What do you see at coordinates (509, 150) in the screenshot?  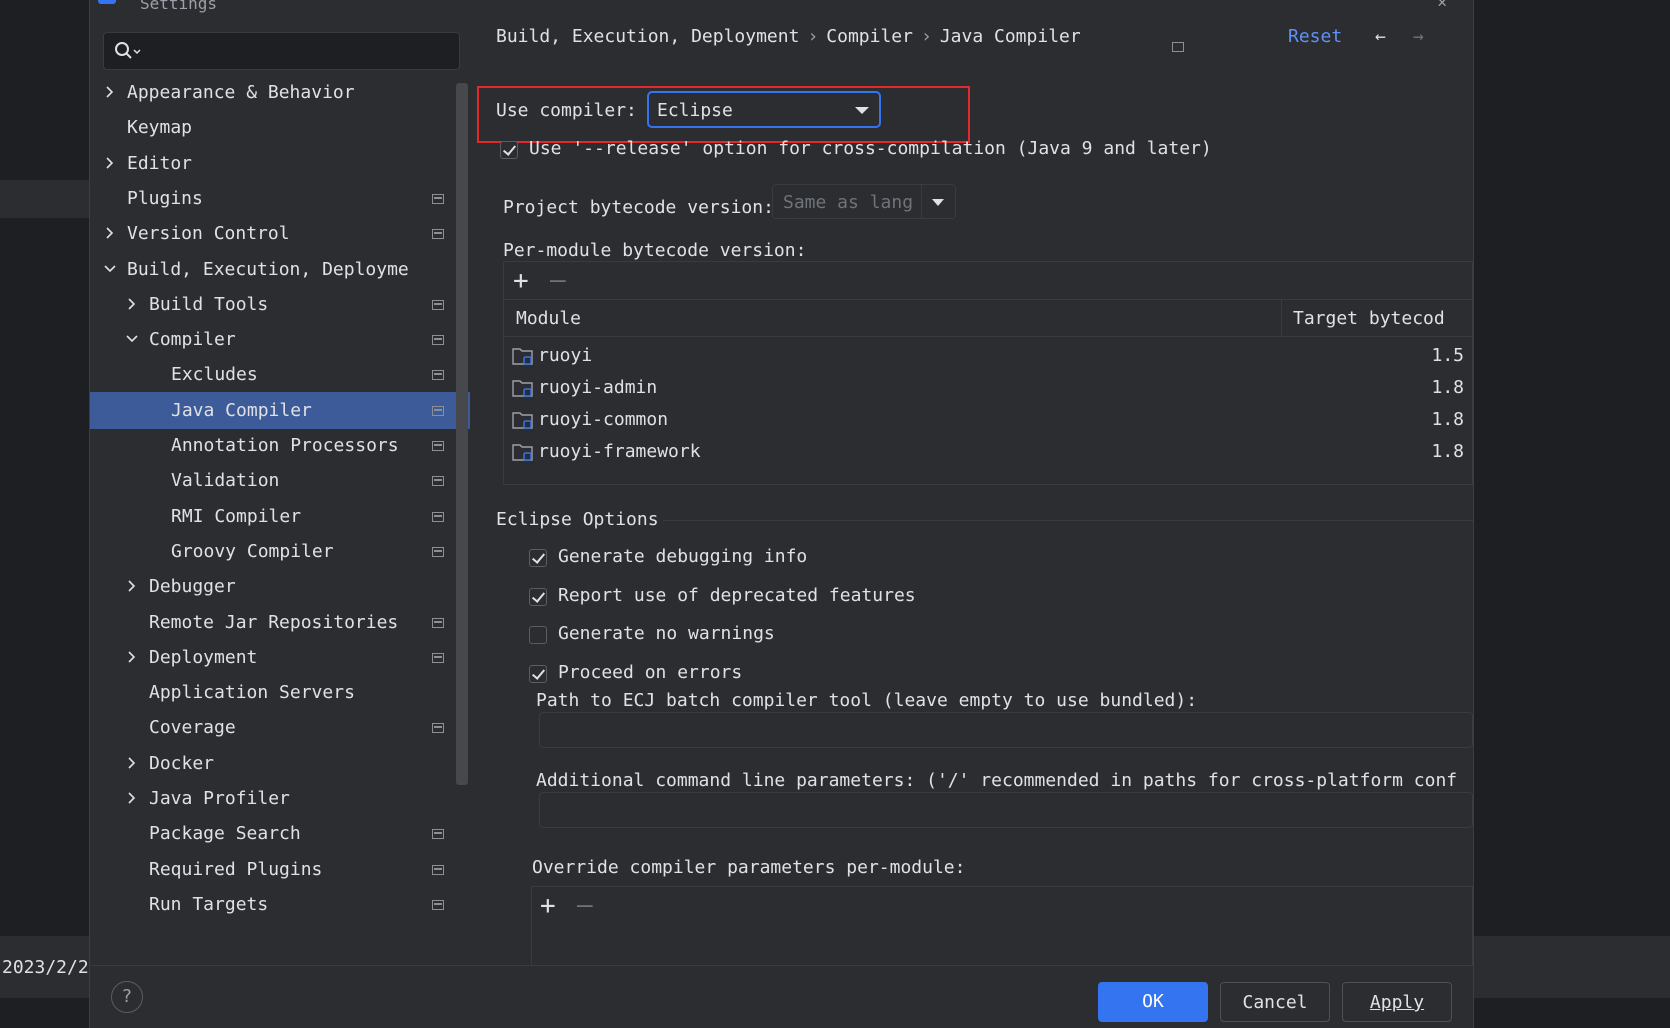 I see `release-option-checkbox` at bounding box center [509, 150].